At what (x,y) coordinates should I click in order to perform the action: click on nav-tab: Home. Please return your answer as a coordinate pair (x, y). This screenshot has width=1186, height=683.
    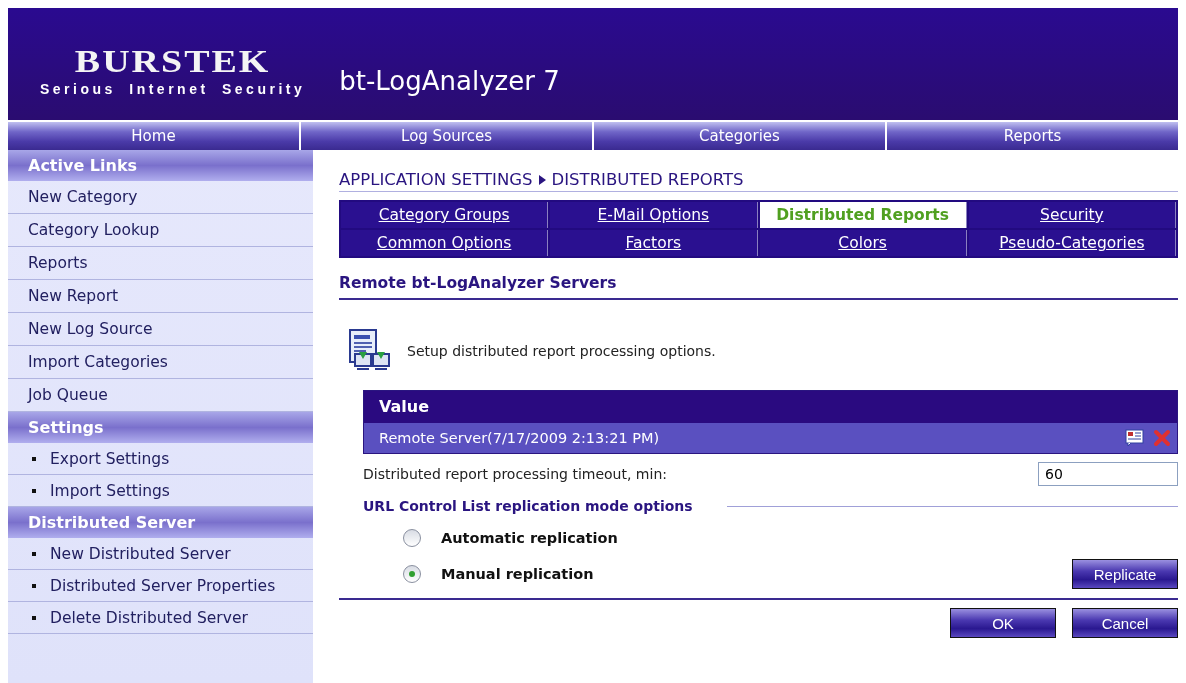
    Looking at the image, I should click on (154, 136).